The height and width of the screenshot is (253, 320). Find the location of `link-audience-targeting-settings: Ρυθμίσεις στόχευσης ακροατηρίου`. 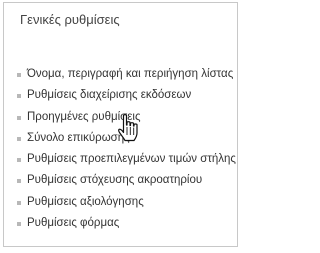

link-audience-targeting-settings: Ρυθμίσεις στόχευσης ακροατηρίου is located at coordinates (114, 180).